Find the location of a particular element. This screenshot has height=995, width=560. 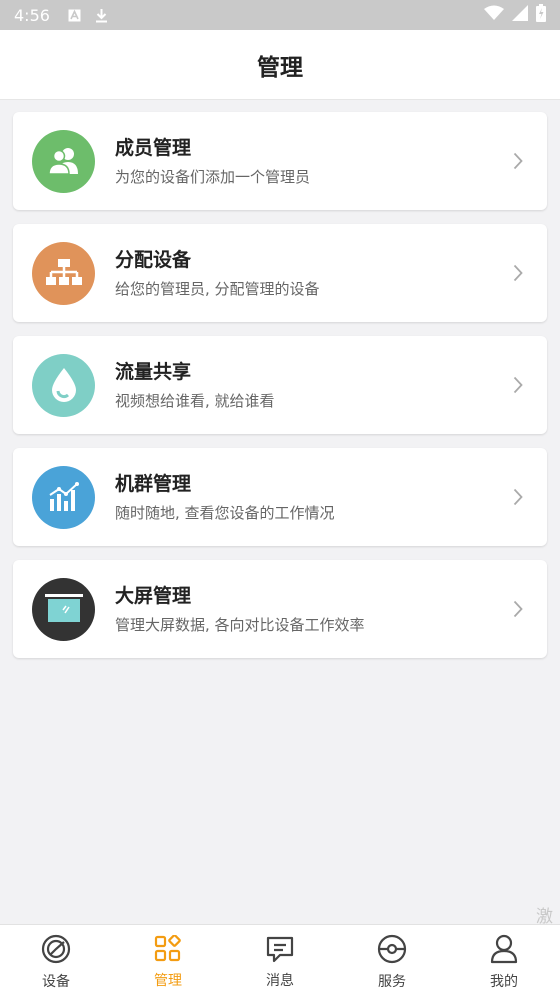

status-time: 4:56 is located at coordinates (32, 15).